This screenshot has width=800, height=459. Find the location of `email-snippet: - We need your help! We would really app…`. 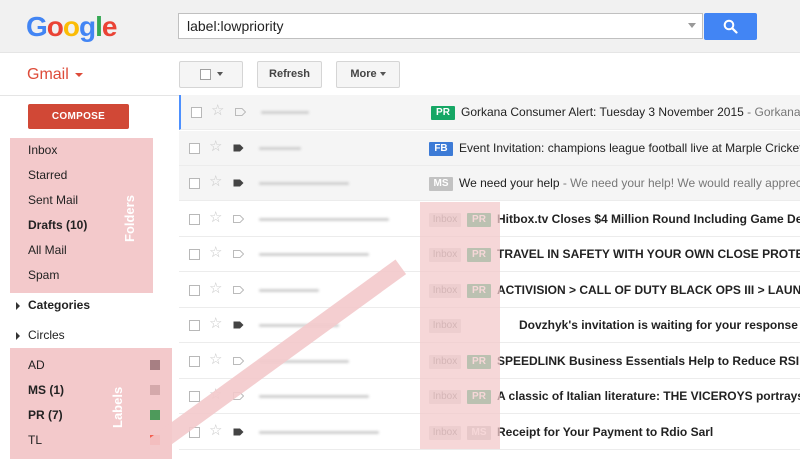

email-snippet: - We need your help! We would really app… is located at coordinates (679, 183).